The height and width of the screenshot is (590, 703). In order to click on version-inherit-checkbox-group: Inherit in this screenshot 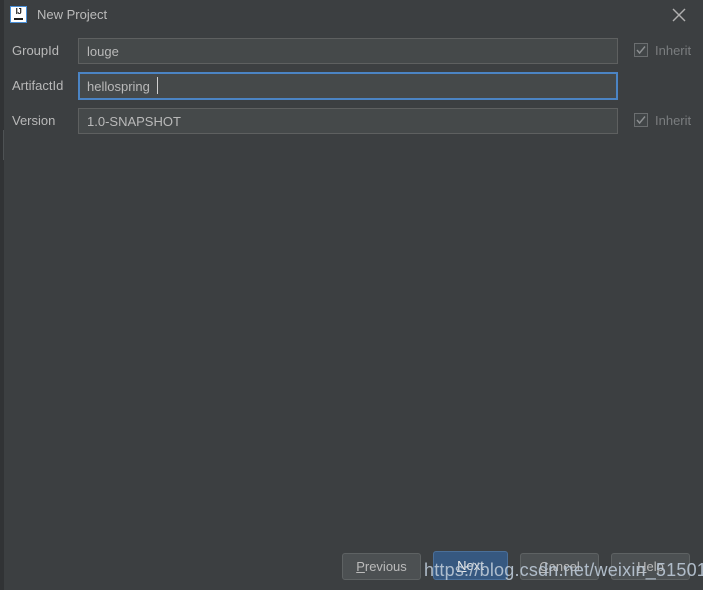, I will do `click(668, 121)`.